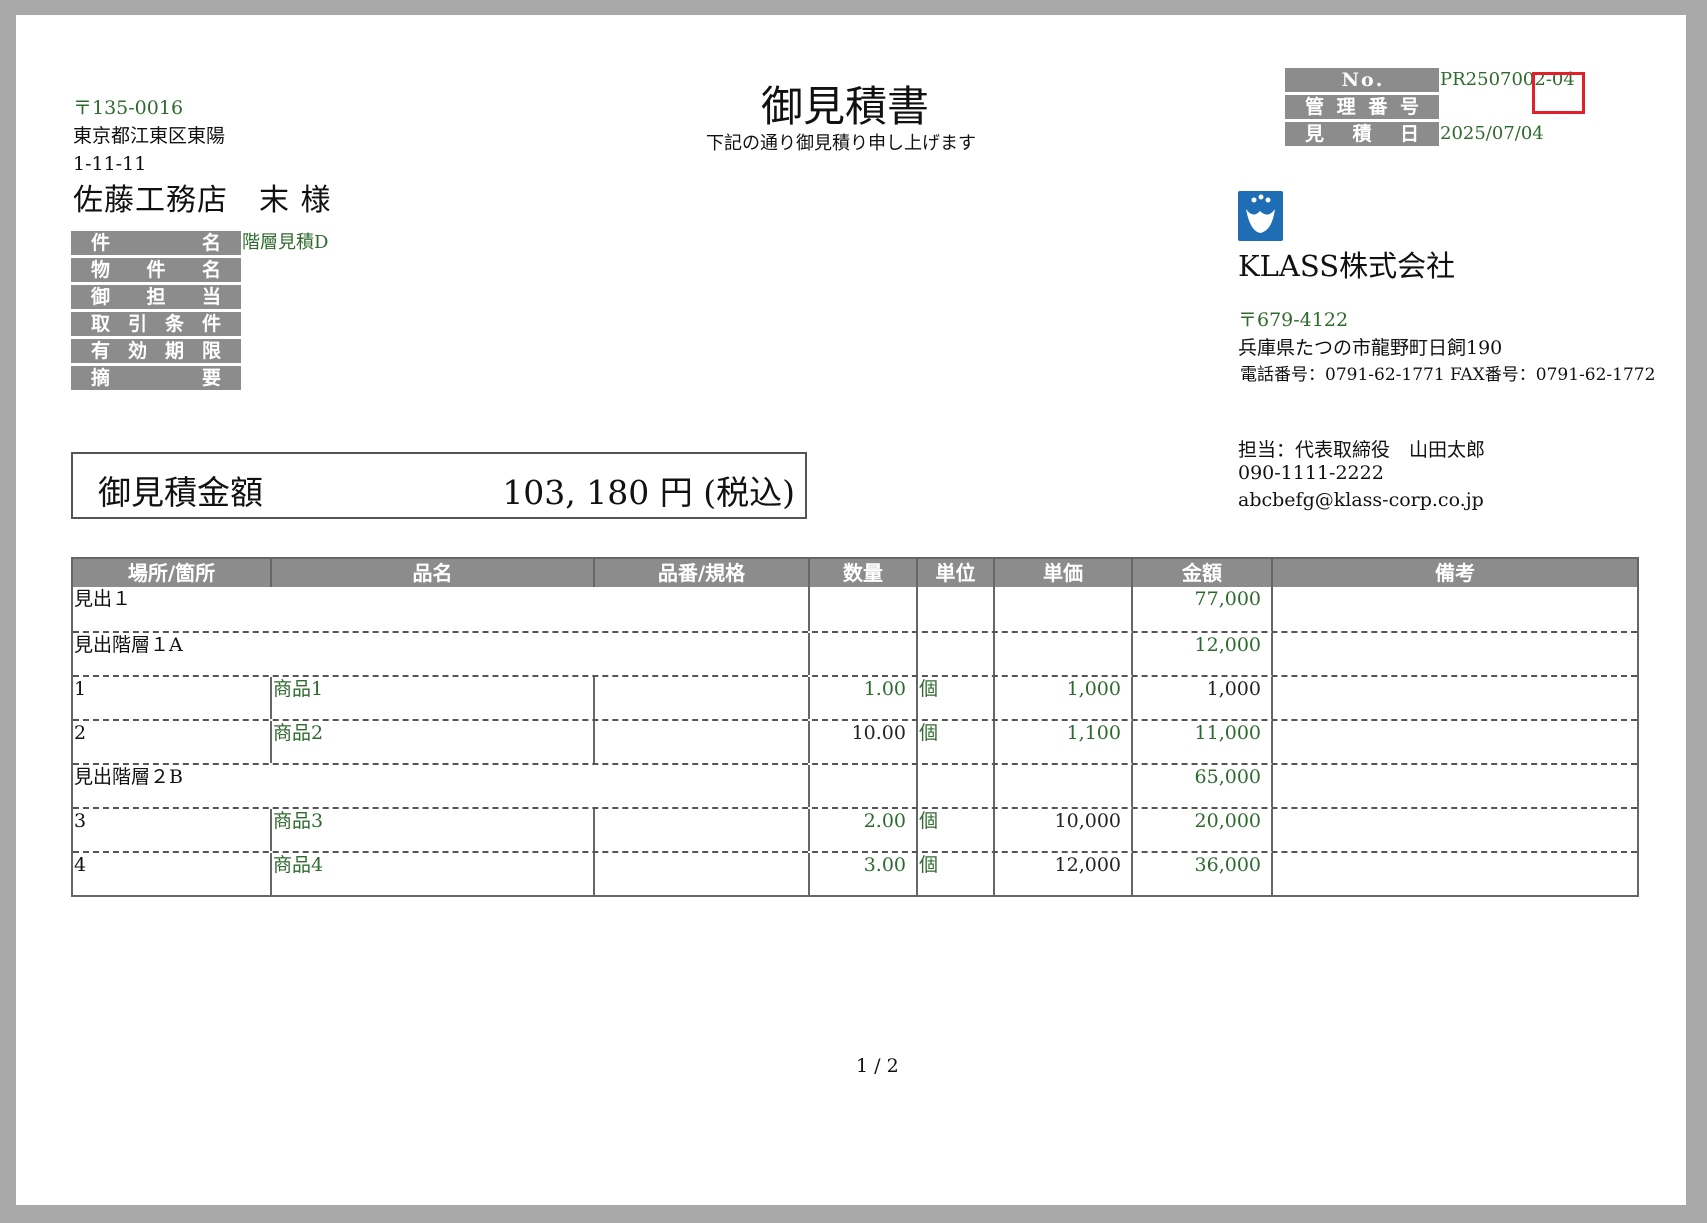 Image resolution: width=1707 pixels, height=1223 pixels. Describe the element at coordinates (1064, 830) in the screenshot. I see `row-price: 10,000` at that location.